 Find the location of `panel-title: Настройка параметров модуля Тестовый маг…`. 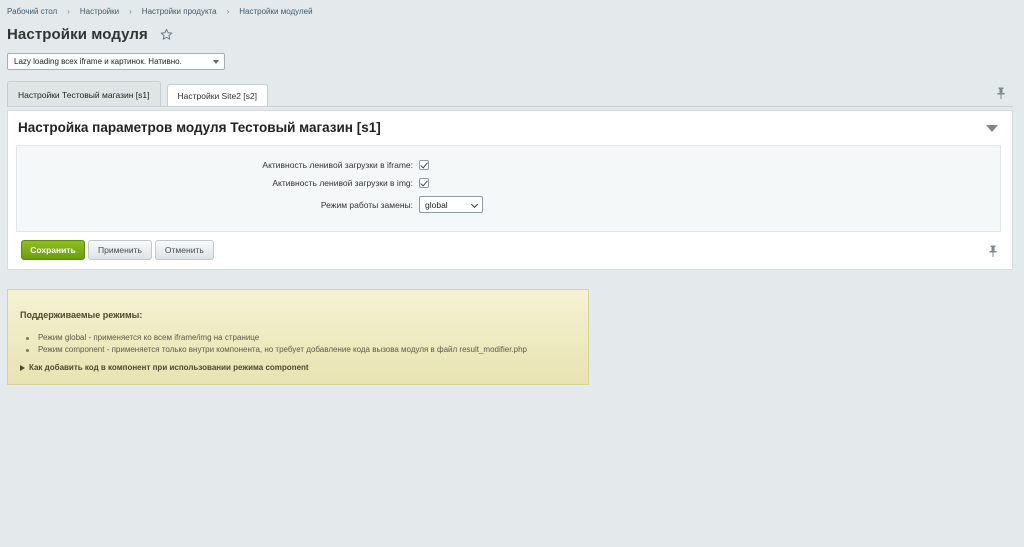

panel-title: Настройка параметров модуля Тестовый маг… is located at coordinates (199, 127).